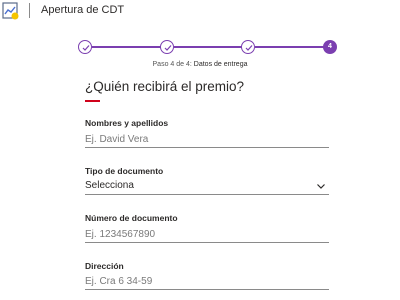 The width and height of the screenshot is (400, 300). What do you see at coordinates (29, 10) in the screenshot?
I see `header-divider` at bounding box center [29, 10].